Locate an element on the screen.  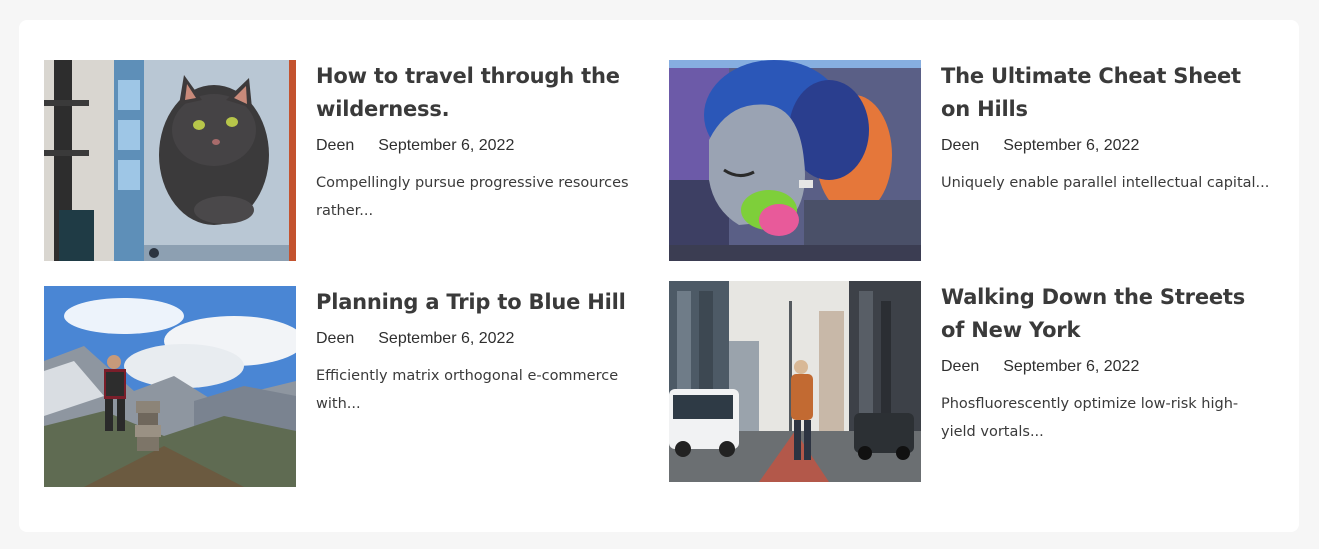
mountain-hiker-photo is located at coordinates (170, 386).